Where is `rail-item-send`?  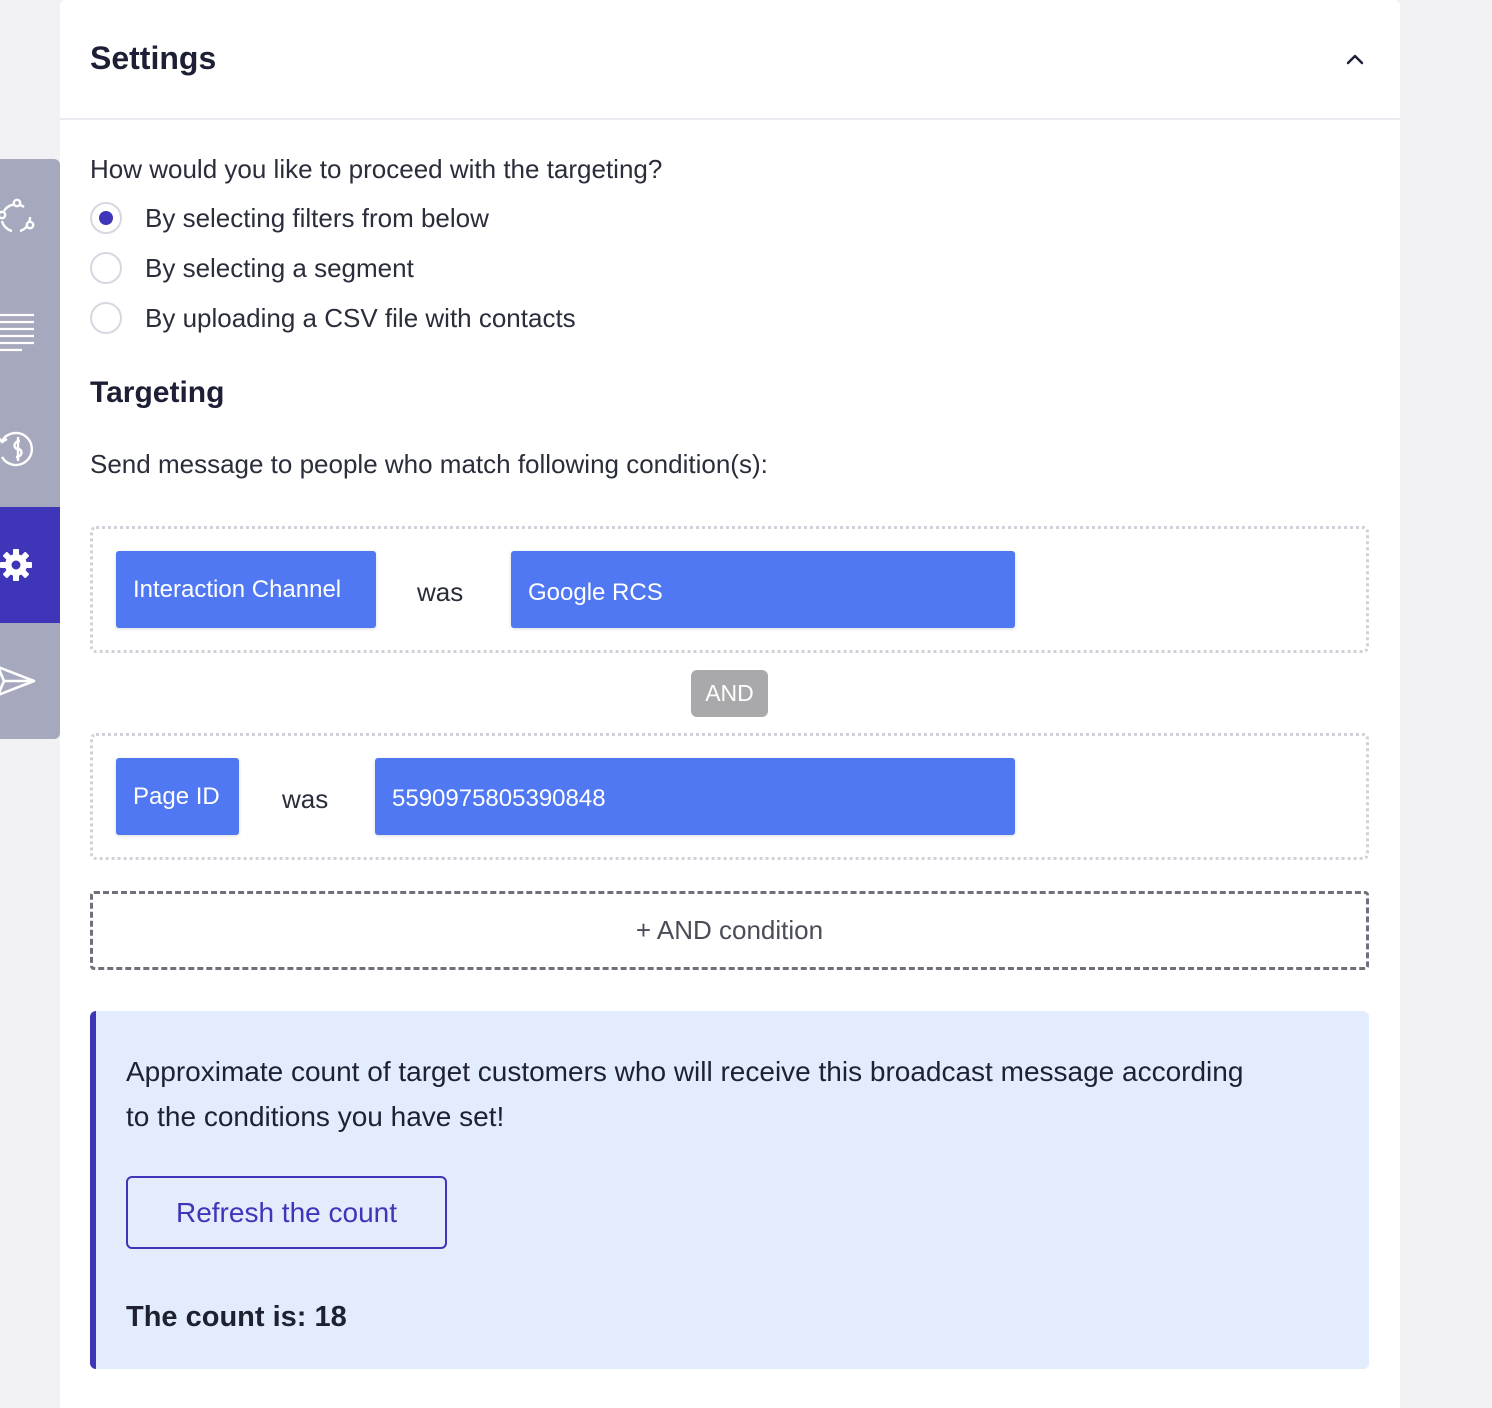
rail-item-send is located at coordinates (30, 681).